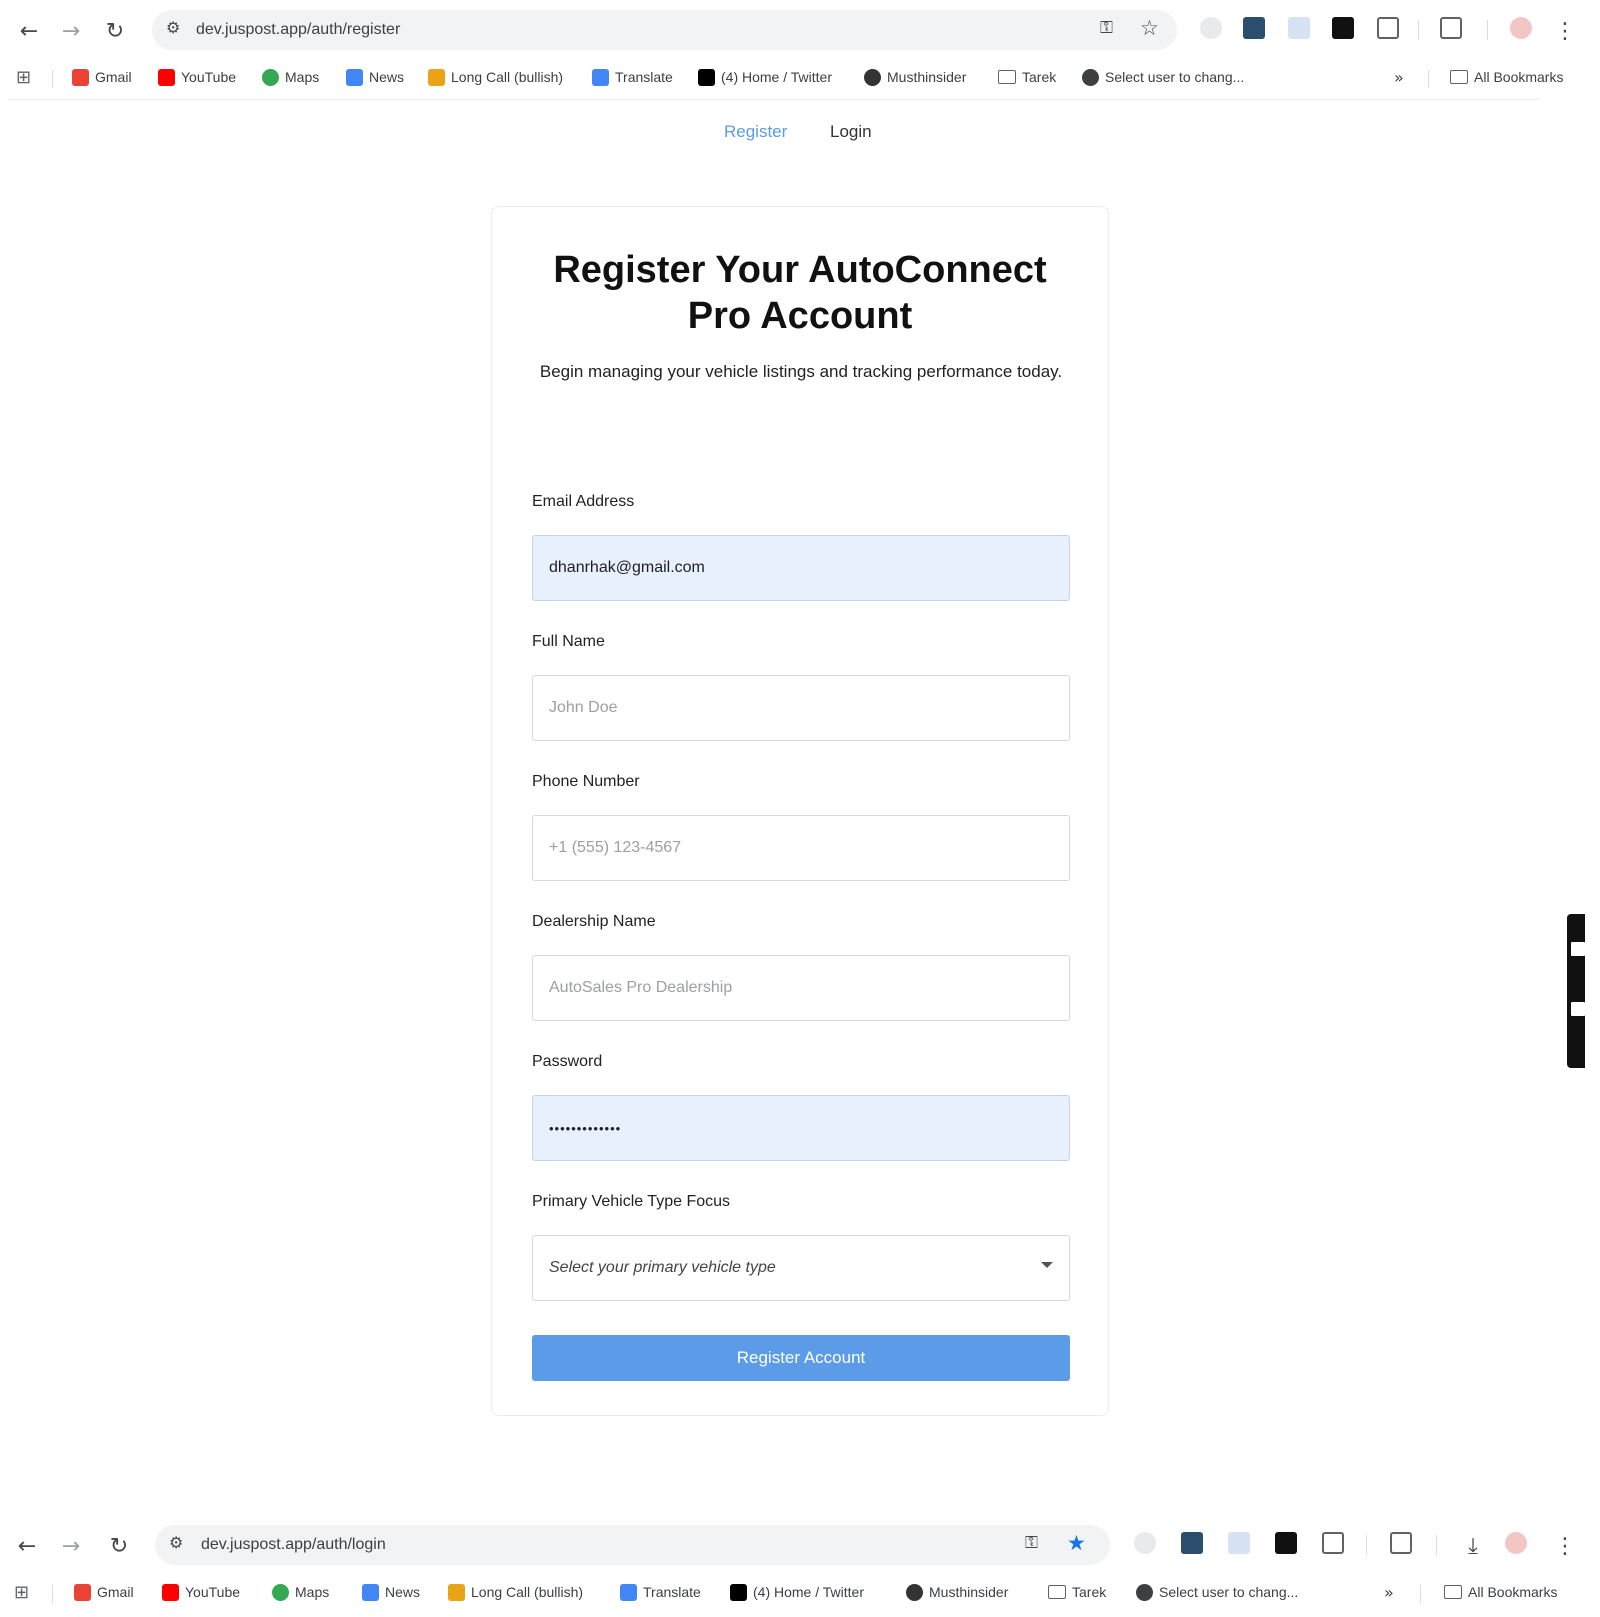 The width and height of the screenshot is (1600, 1617). I want to click on dealership-field: AutoSales Pro Dealership, so click(801, 988).